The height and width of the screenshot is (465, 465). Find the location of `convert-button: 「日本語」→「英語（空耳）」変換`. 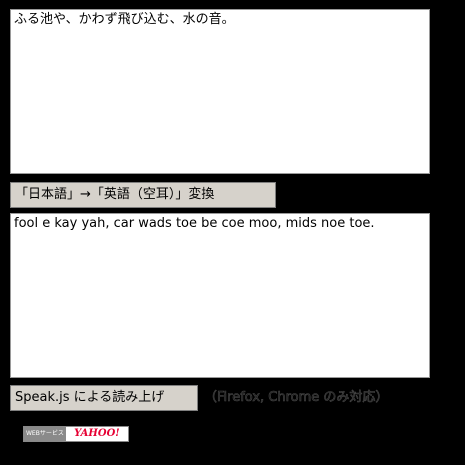

convert-button: 「日本語」→「英語（空耳）」変換 is located at coordinates (143, 195).